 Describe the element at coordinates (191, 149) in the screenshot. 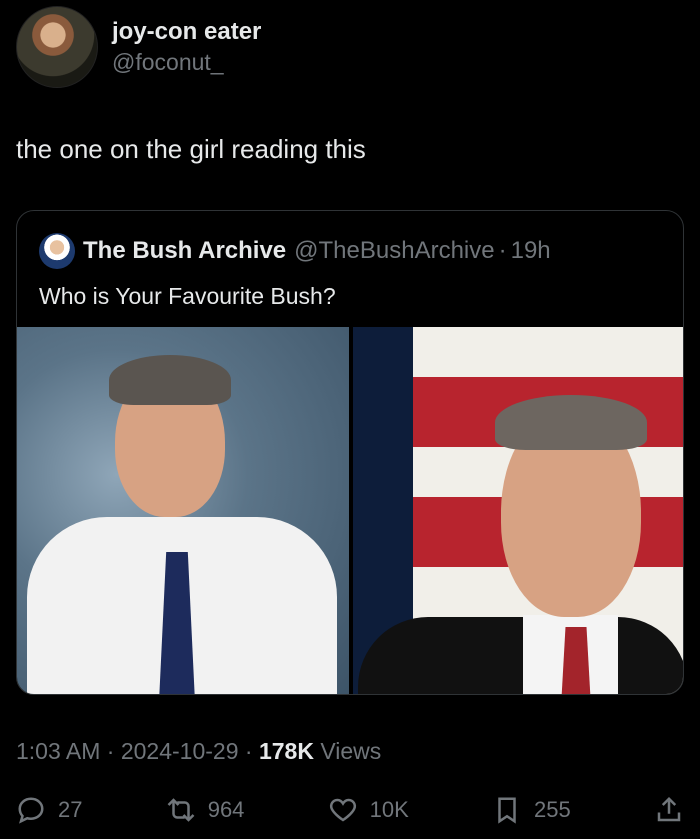

I see `tweet-text: the one on the girl reading this` at that location.